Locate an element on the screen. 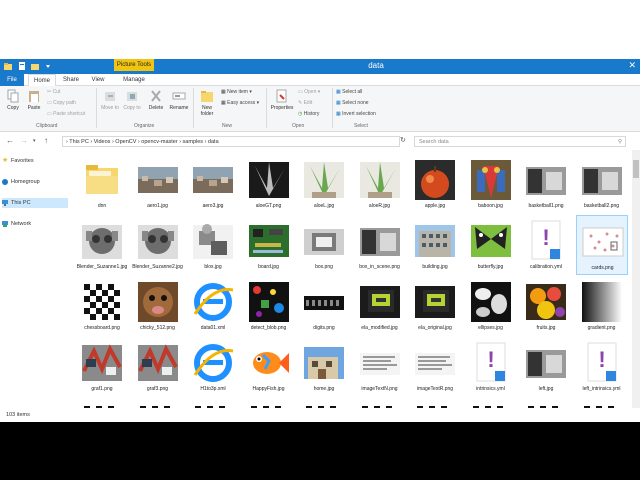 This screenshot has width=640, height=480. file-item: gradient.png is located at coordinates (602, 306).